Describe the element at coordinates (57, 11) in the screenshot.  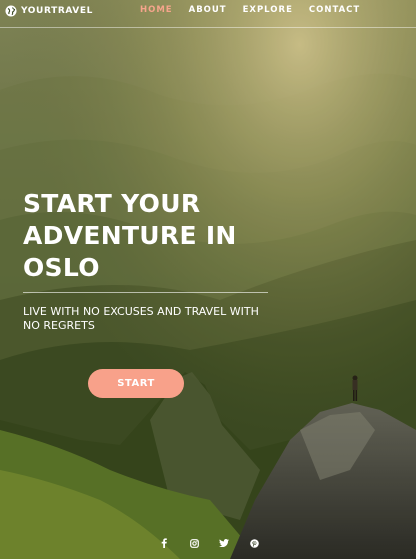
I see `brand-name: YOURTRAVEL` at that location.